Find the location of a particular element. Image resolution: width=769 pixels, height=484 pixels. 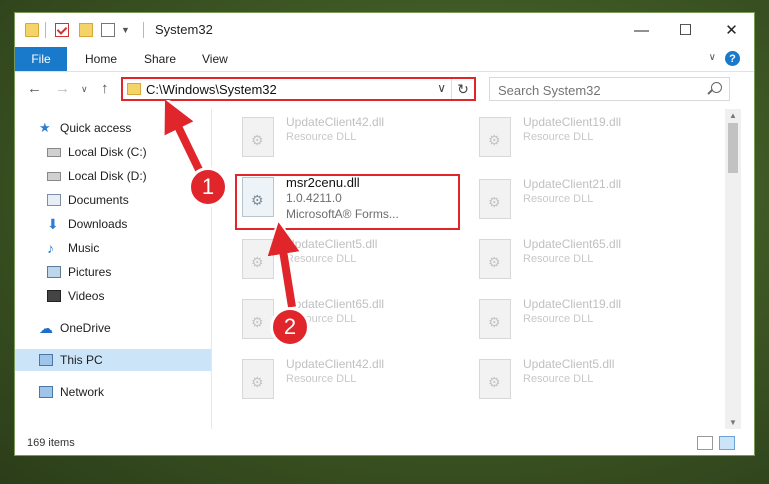

quick-access-dropdown-icon: ▼ is located at coordinates (125, 30).